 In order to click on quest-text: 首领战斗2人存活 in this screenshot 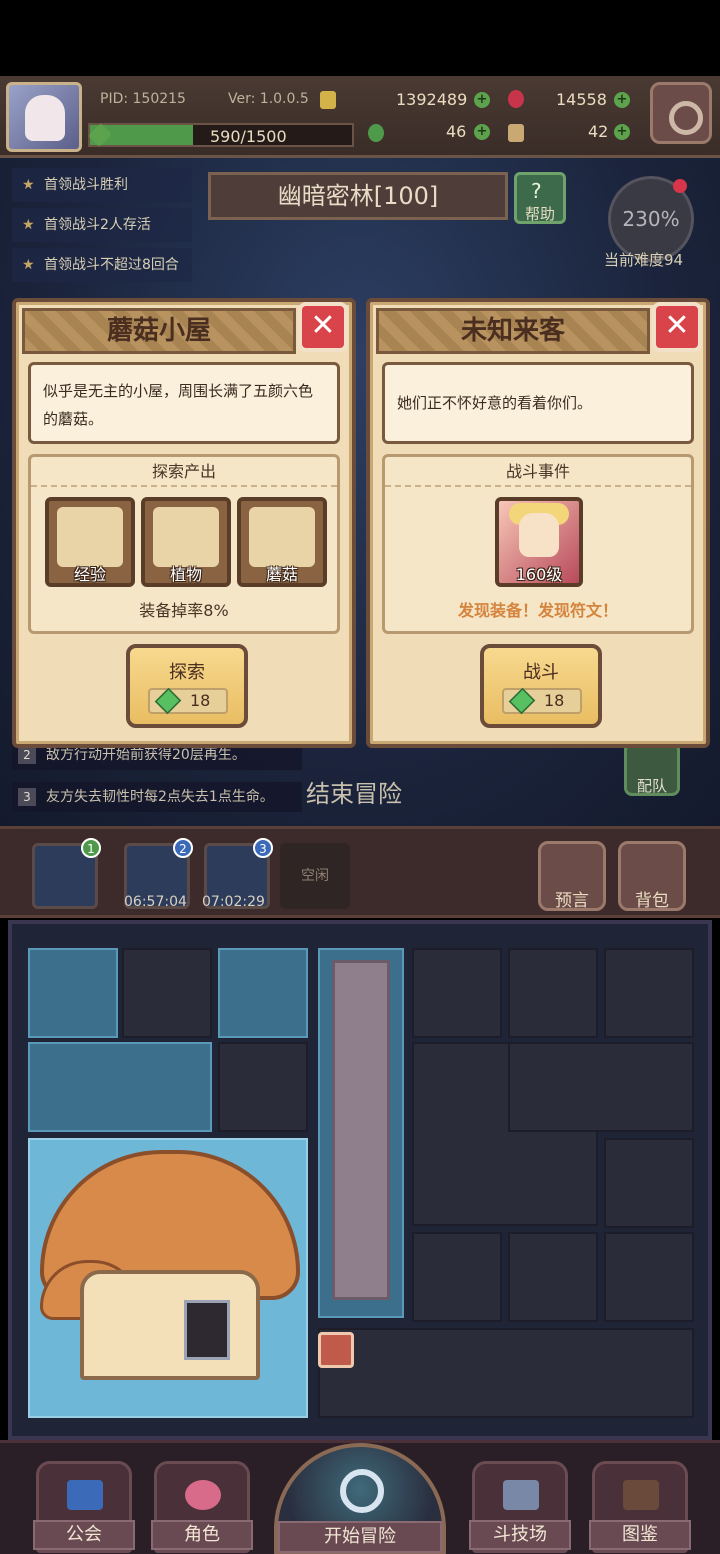, I will do `click(97, 225)`.